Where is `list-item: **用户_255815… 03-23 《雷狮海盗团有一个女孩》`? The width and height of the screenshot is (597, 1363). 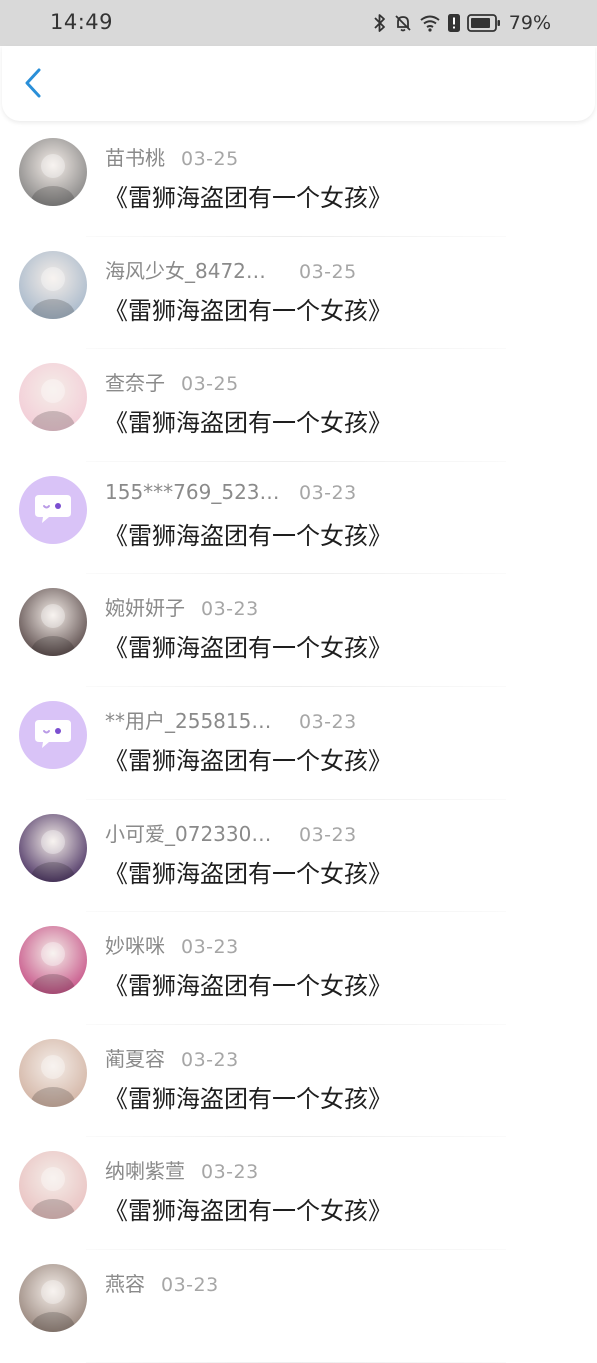 list-item: **用户_255815… 03-23 《雷狮海盗团有一个女孩》 is located at coordinates (298, 743).